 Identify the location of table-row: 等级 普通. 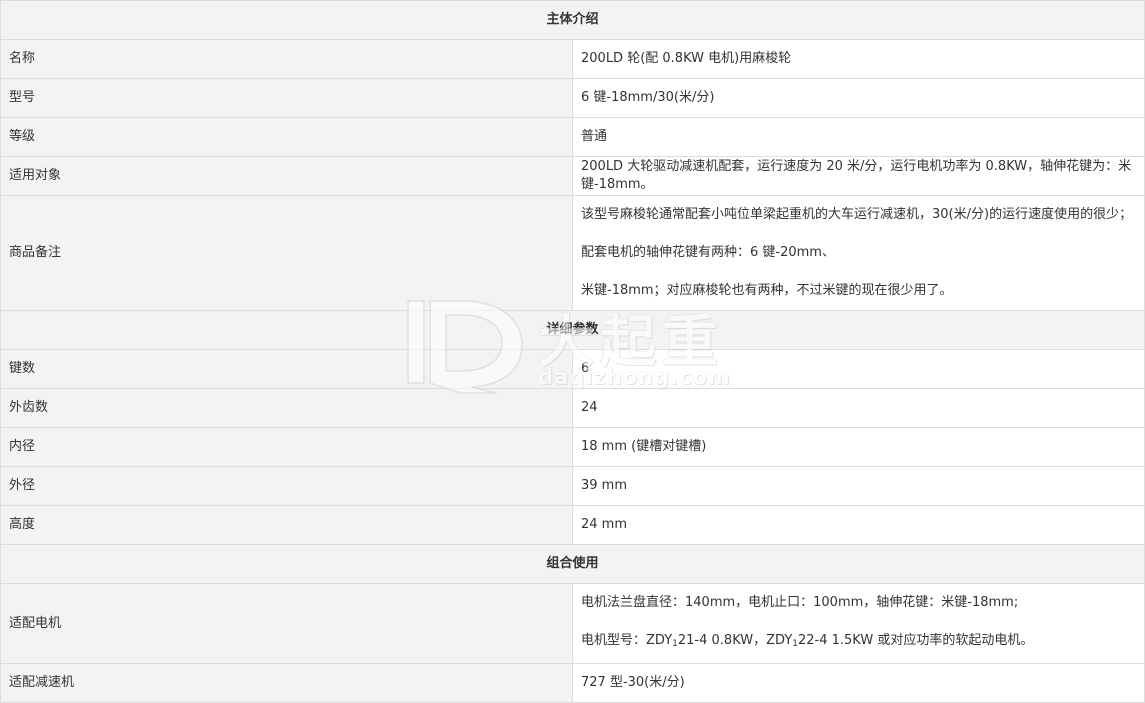
(572, 137).